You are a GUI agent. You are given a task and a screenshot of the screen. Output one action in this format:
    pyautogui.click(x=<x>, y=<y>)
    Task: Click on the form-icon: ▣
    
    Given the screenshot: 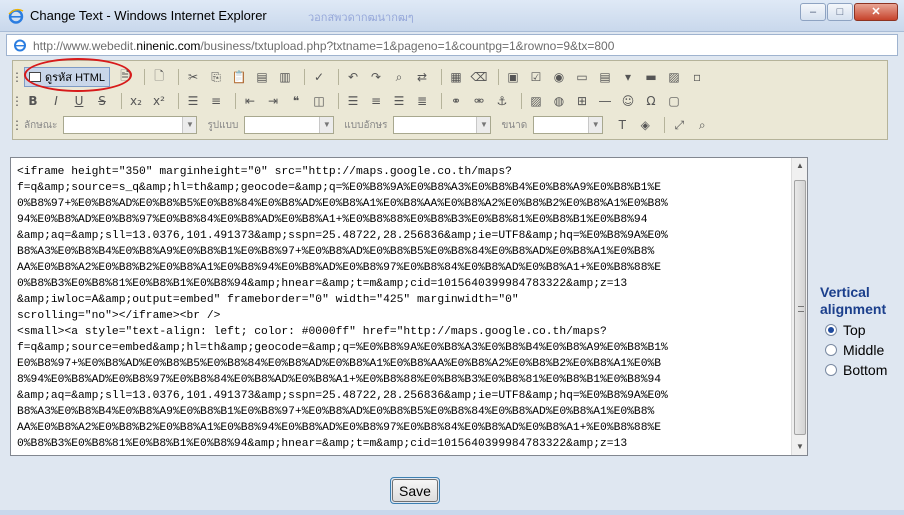 What is the action you would take?
    pyautogui.click(x=513, y=77)
    